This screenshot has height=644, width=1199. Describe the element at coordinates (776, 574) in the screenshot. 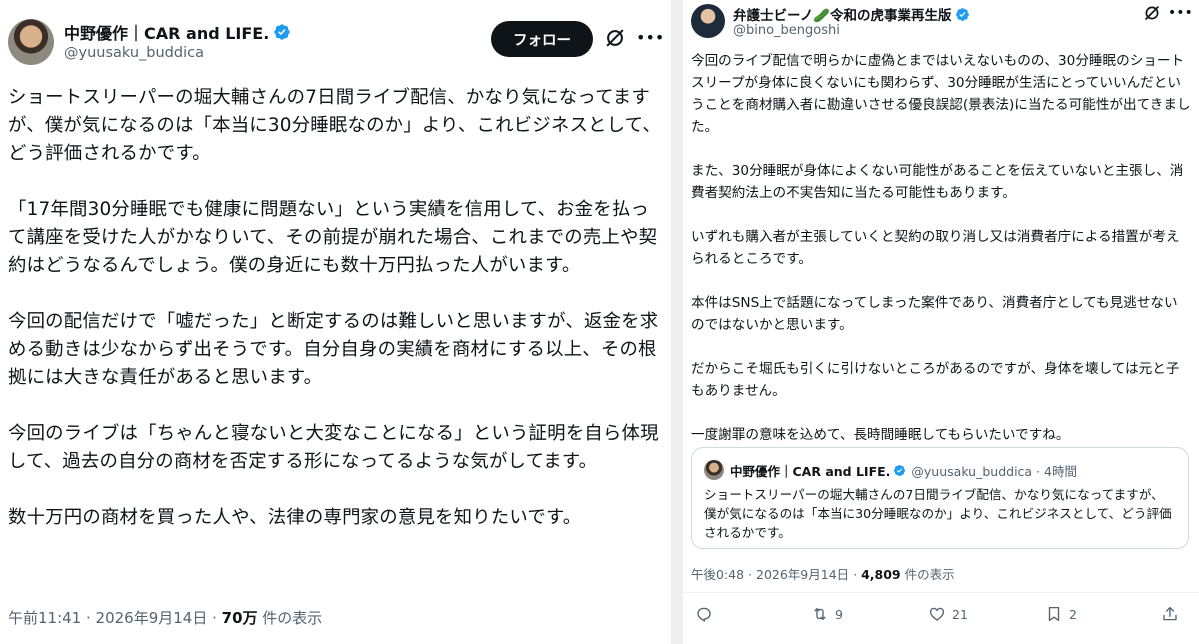

I see `timestamp: 午後0:48 · 2026年9月14日 ·` at that location.